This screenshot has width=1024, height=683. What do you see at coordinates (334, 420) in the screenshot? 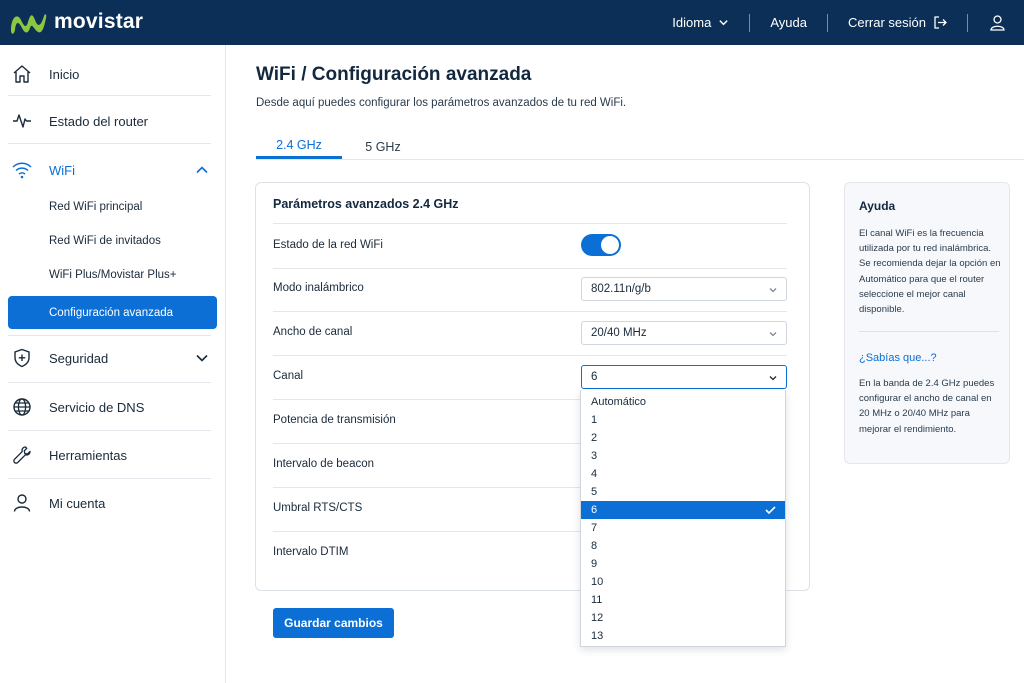
I see `tx-power-label: Potencia de transmisión` at bounding box center [334, 420].